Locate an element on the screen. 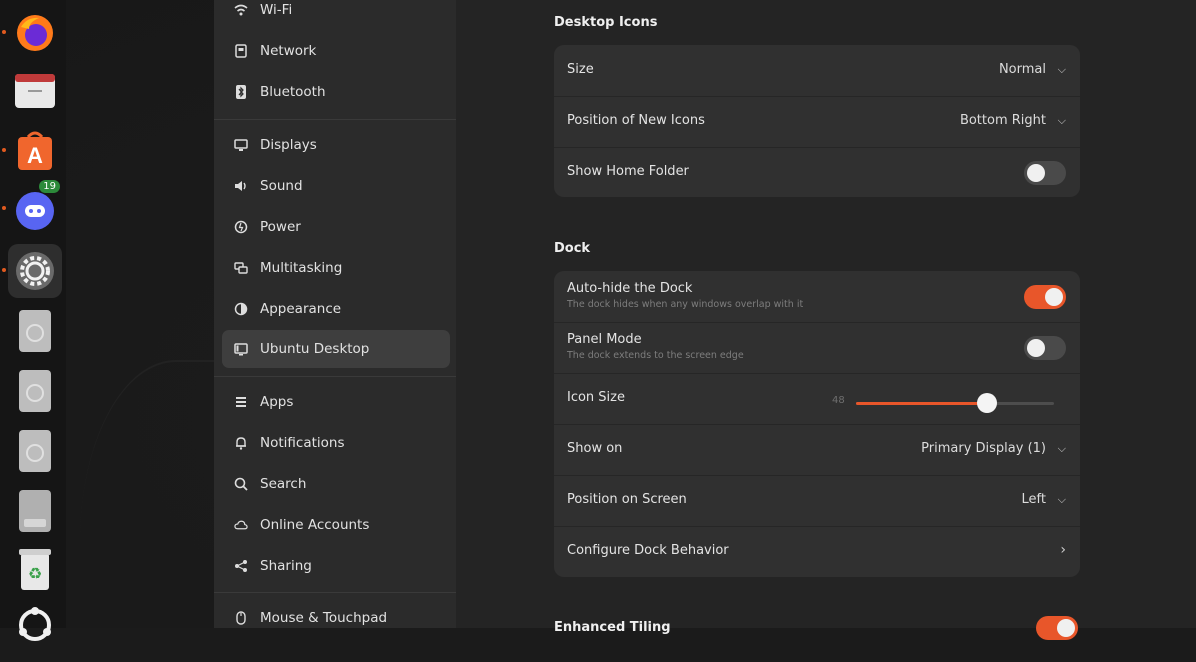 The image size is (1196, 662). sidebar-item-notifications: Notifications is located at coordinates (336, 443).